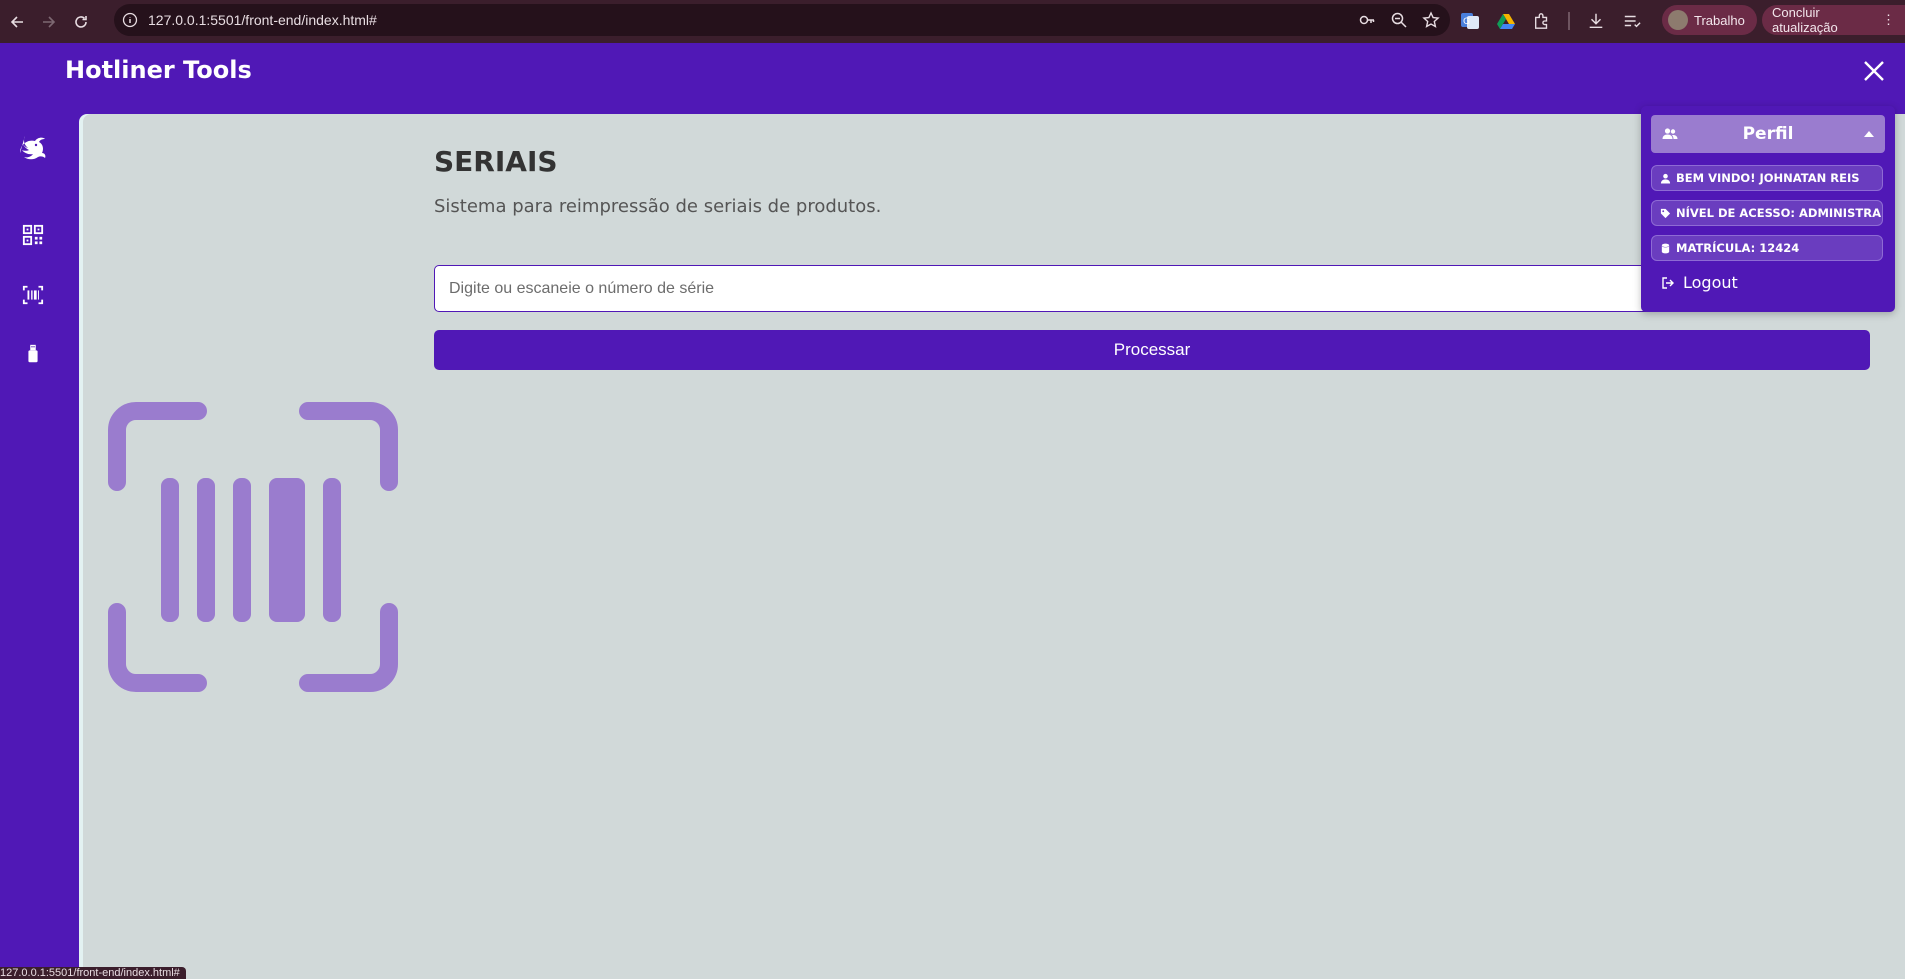  What do you see at coordinates (1399, 20) in the screenshot?
I see `zoom-icon` at bounding box center [1399, 20].